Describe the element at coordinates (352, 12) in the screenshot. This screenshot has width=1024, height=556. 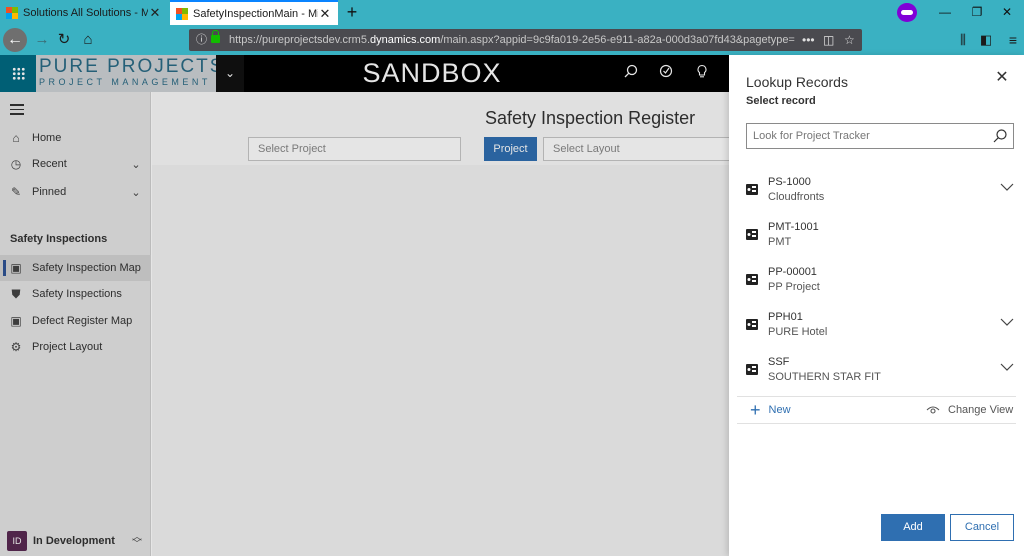
I see `new-tab-icon: +` at that location.